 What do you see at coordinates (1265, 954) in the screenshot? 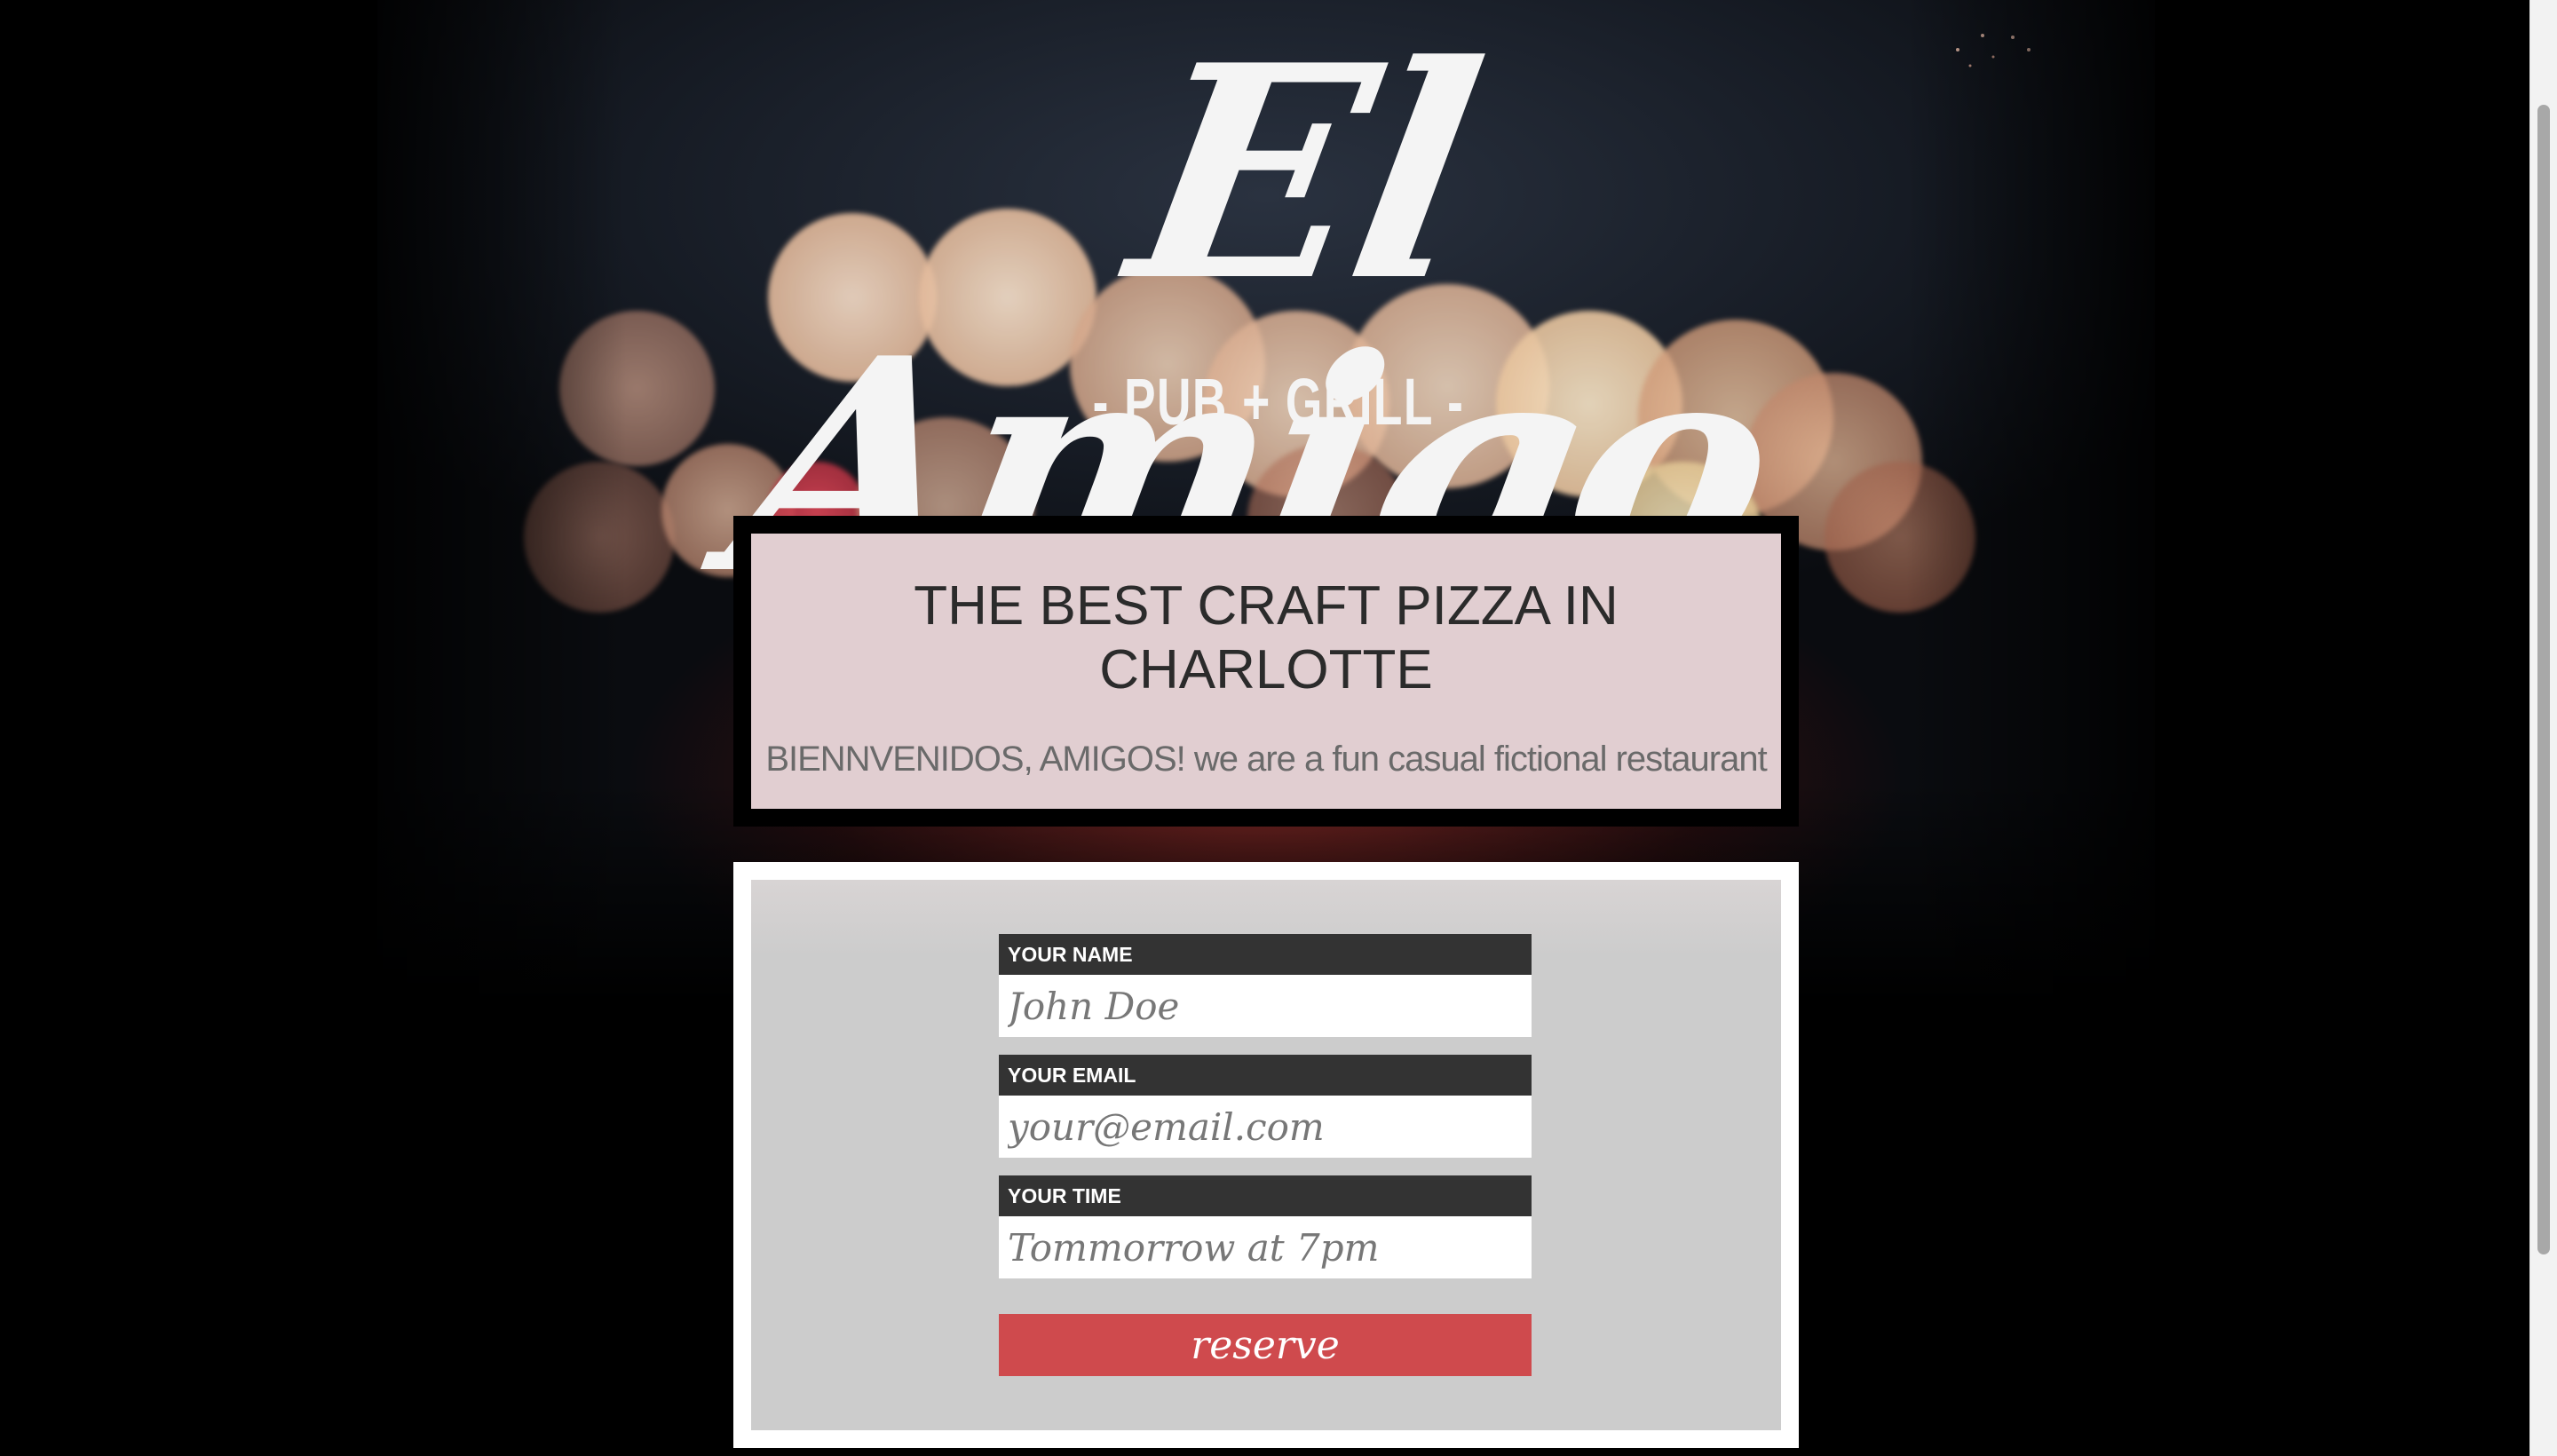
I see `name-label: YOUR NAME` at bounding box center [1265, 954].